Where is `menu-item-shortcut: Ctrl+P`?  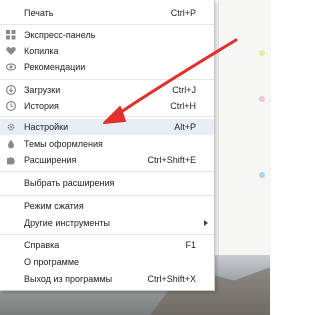
menu-item-shortcut: Ctrl+P is located at coordinates (183, 13).